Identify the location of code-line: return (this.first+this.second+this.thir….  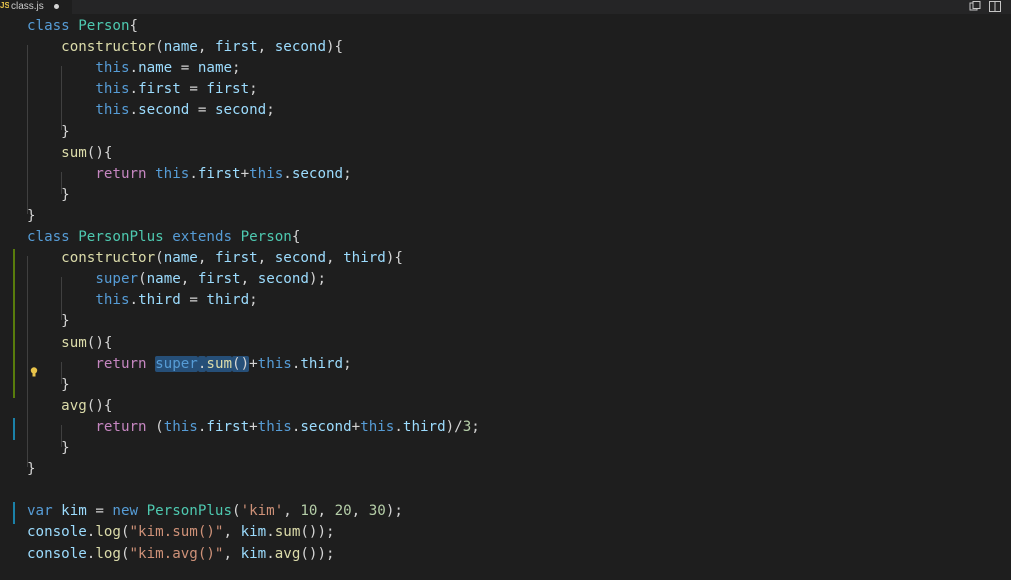
(253, 427).